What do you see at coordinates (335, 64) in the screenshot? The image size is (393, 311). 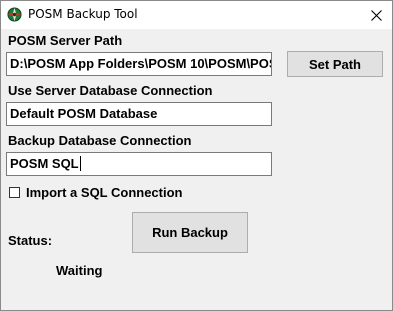 I see `set-path-button: Set Path` at bounding box center [335, 64].